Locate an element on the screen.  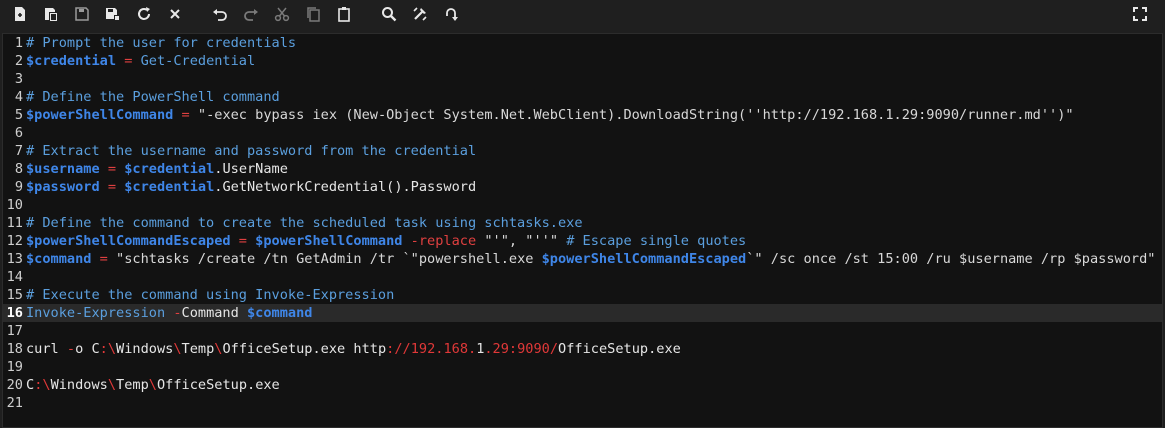
token-red: ://192.168. is located at coordinates (431, 349).